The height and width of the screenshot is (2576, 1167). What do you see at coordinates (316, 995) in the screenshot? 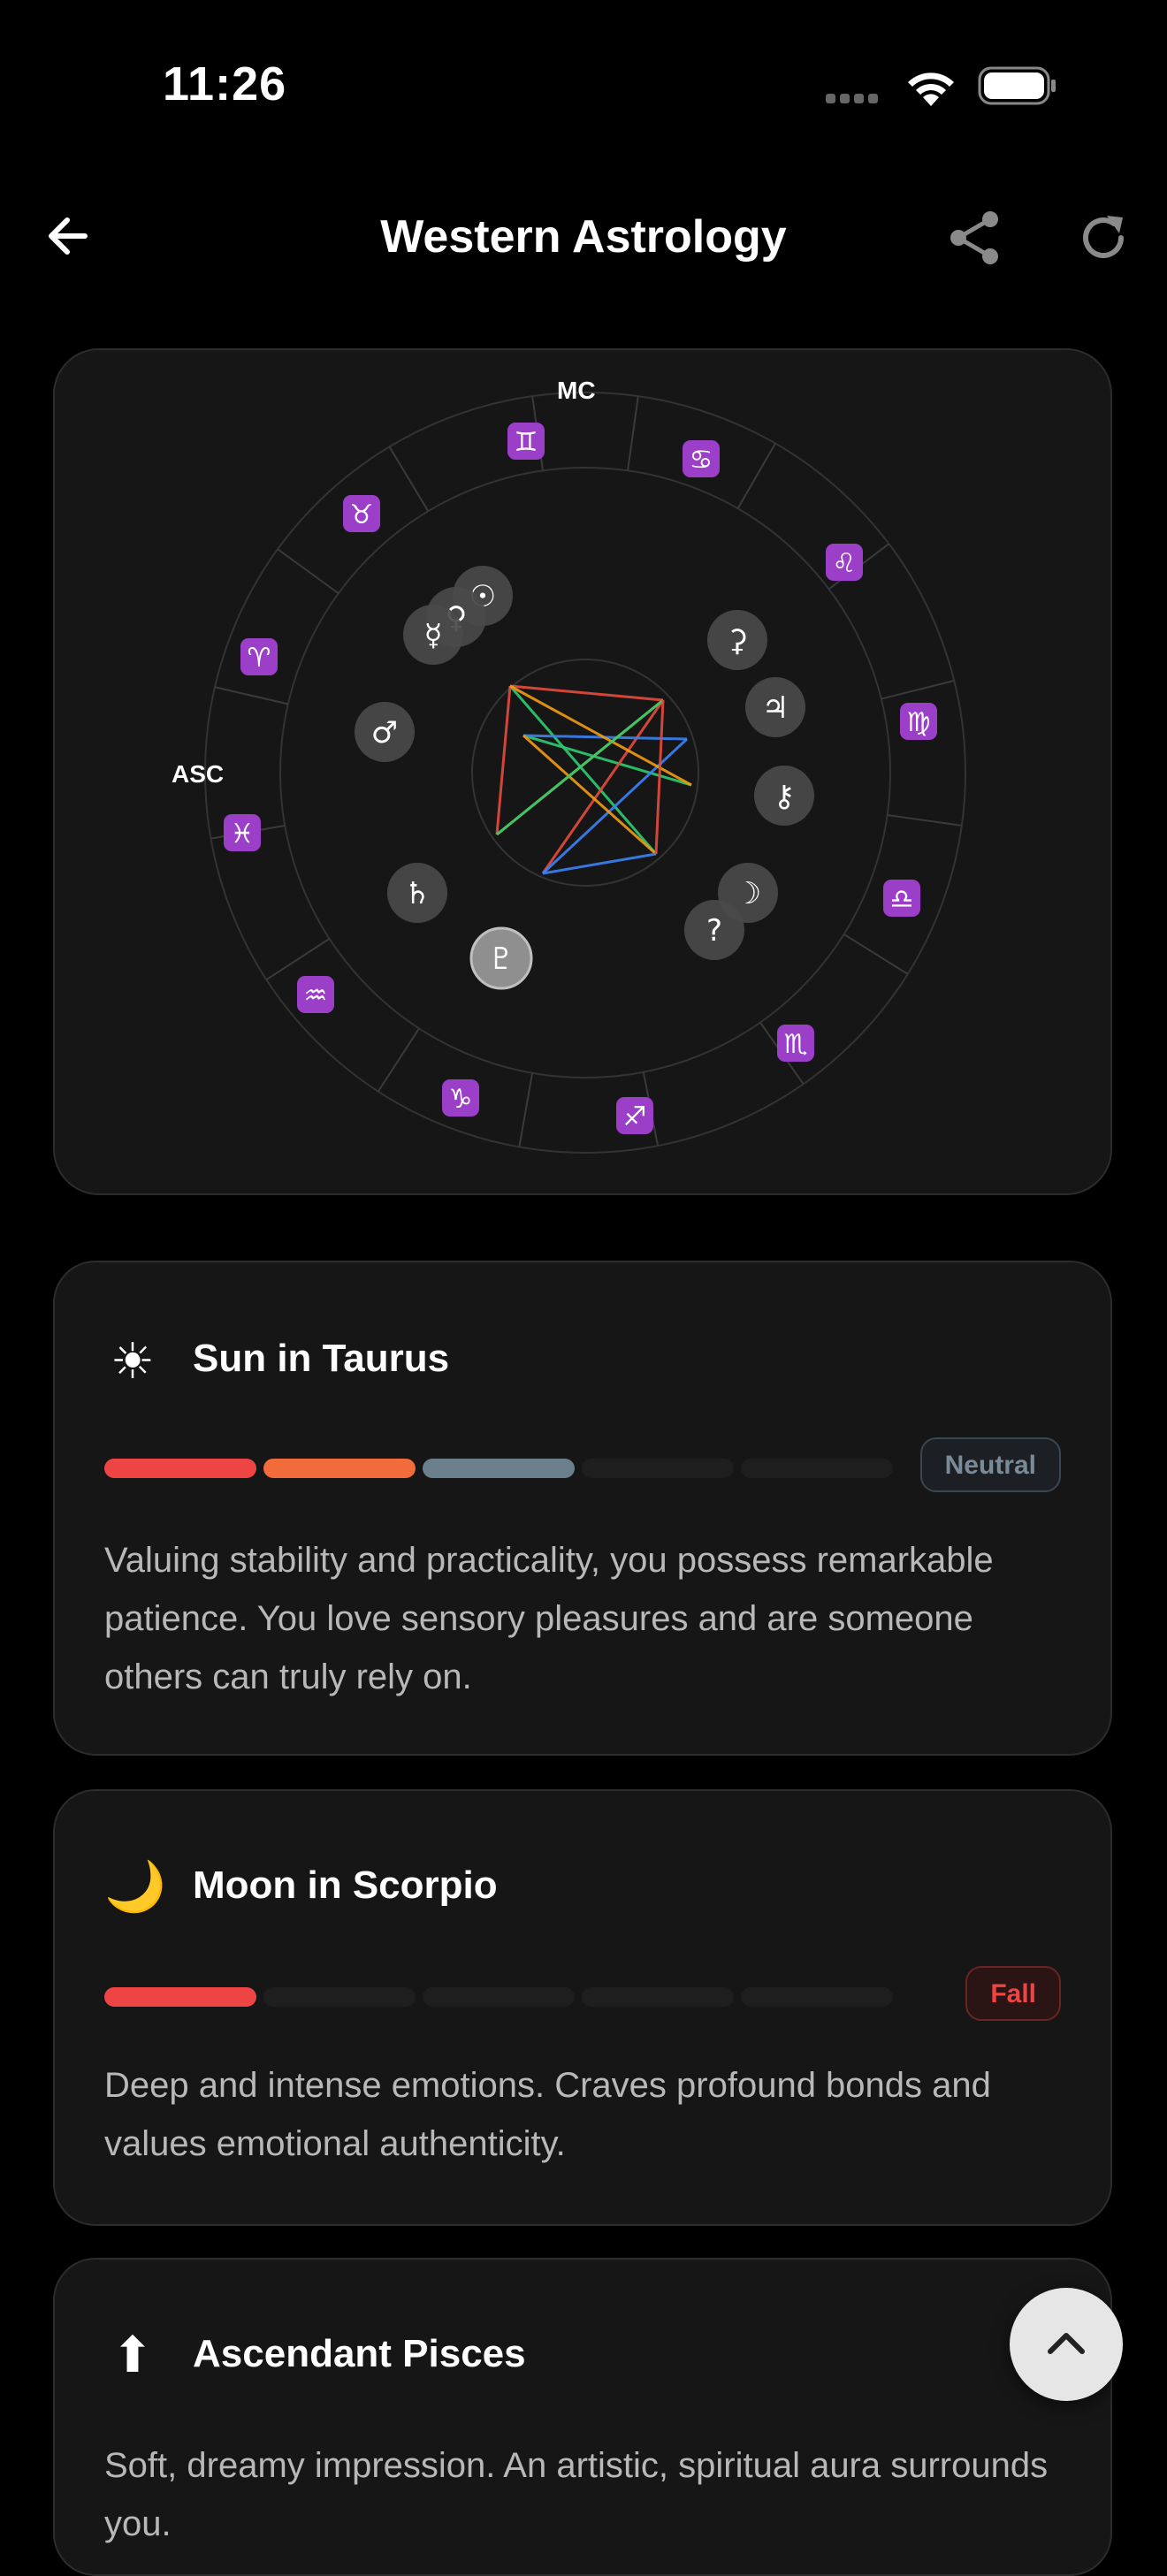
I see `aquarius-sign-glyph: ♒` at bounding box center [316, 995].